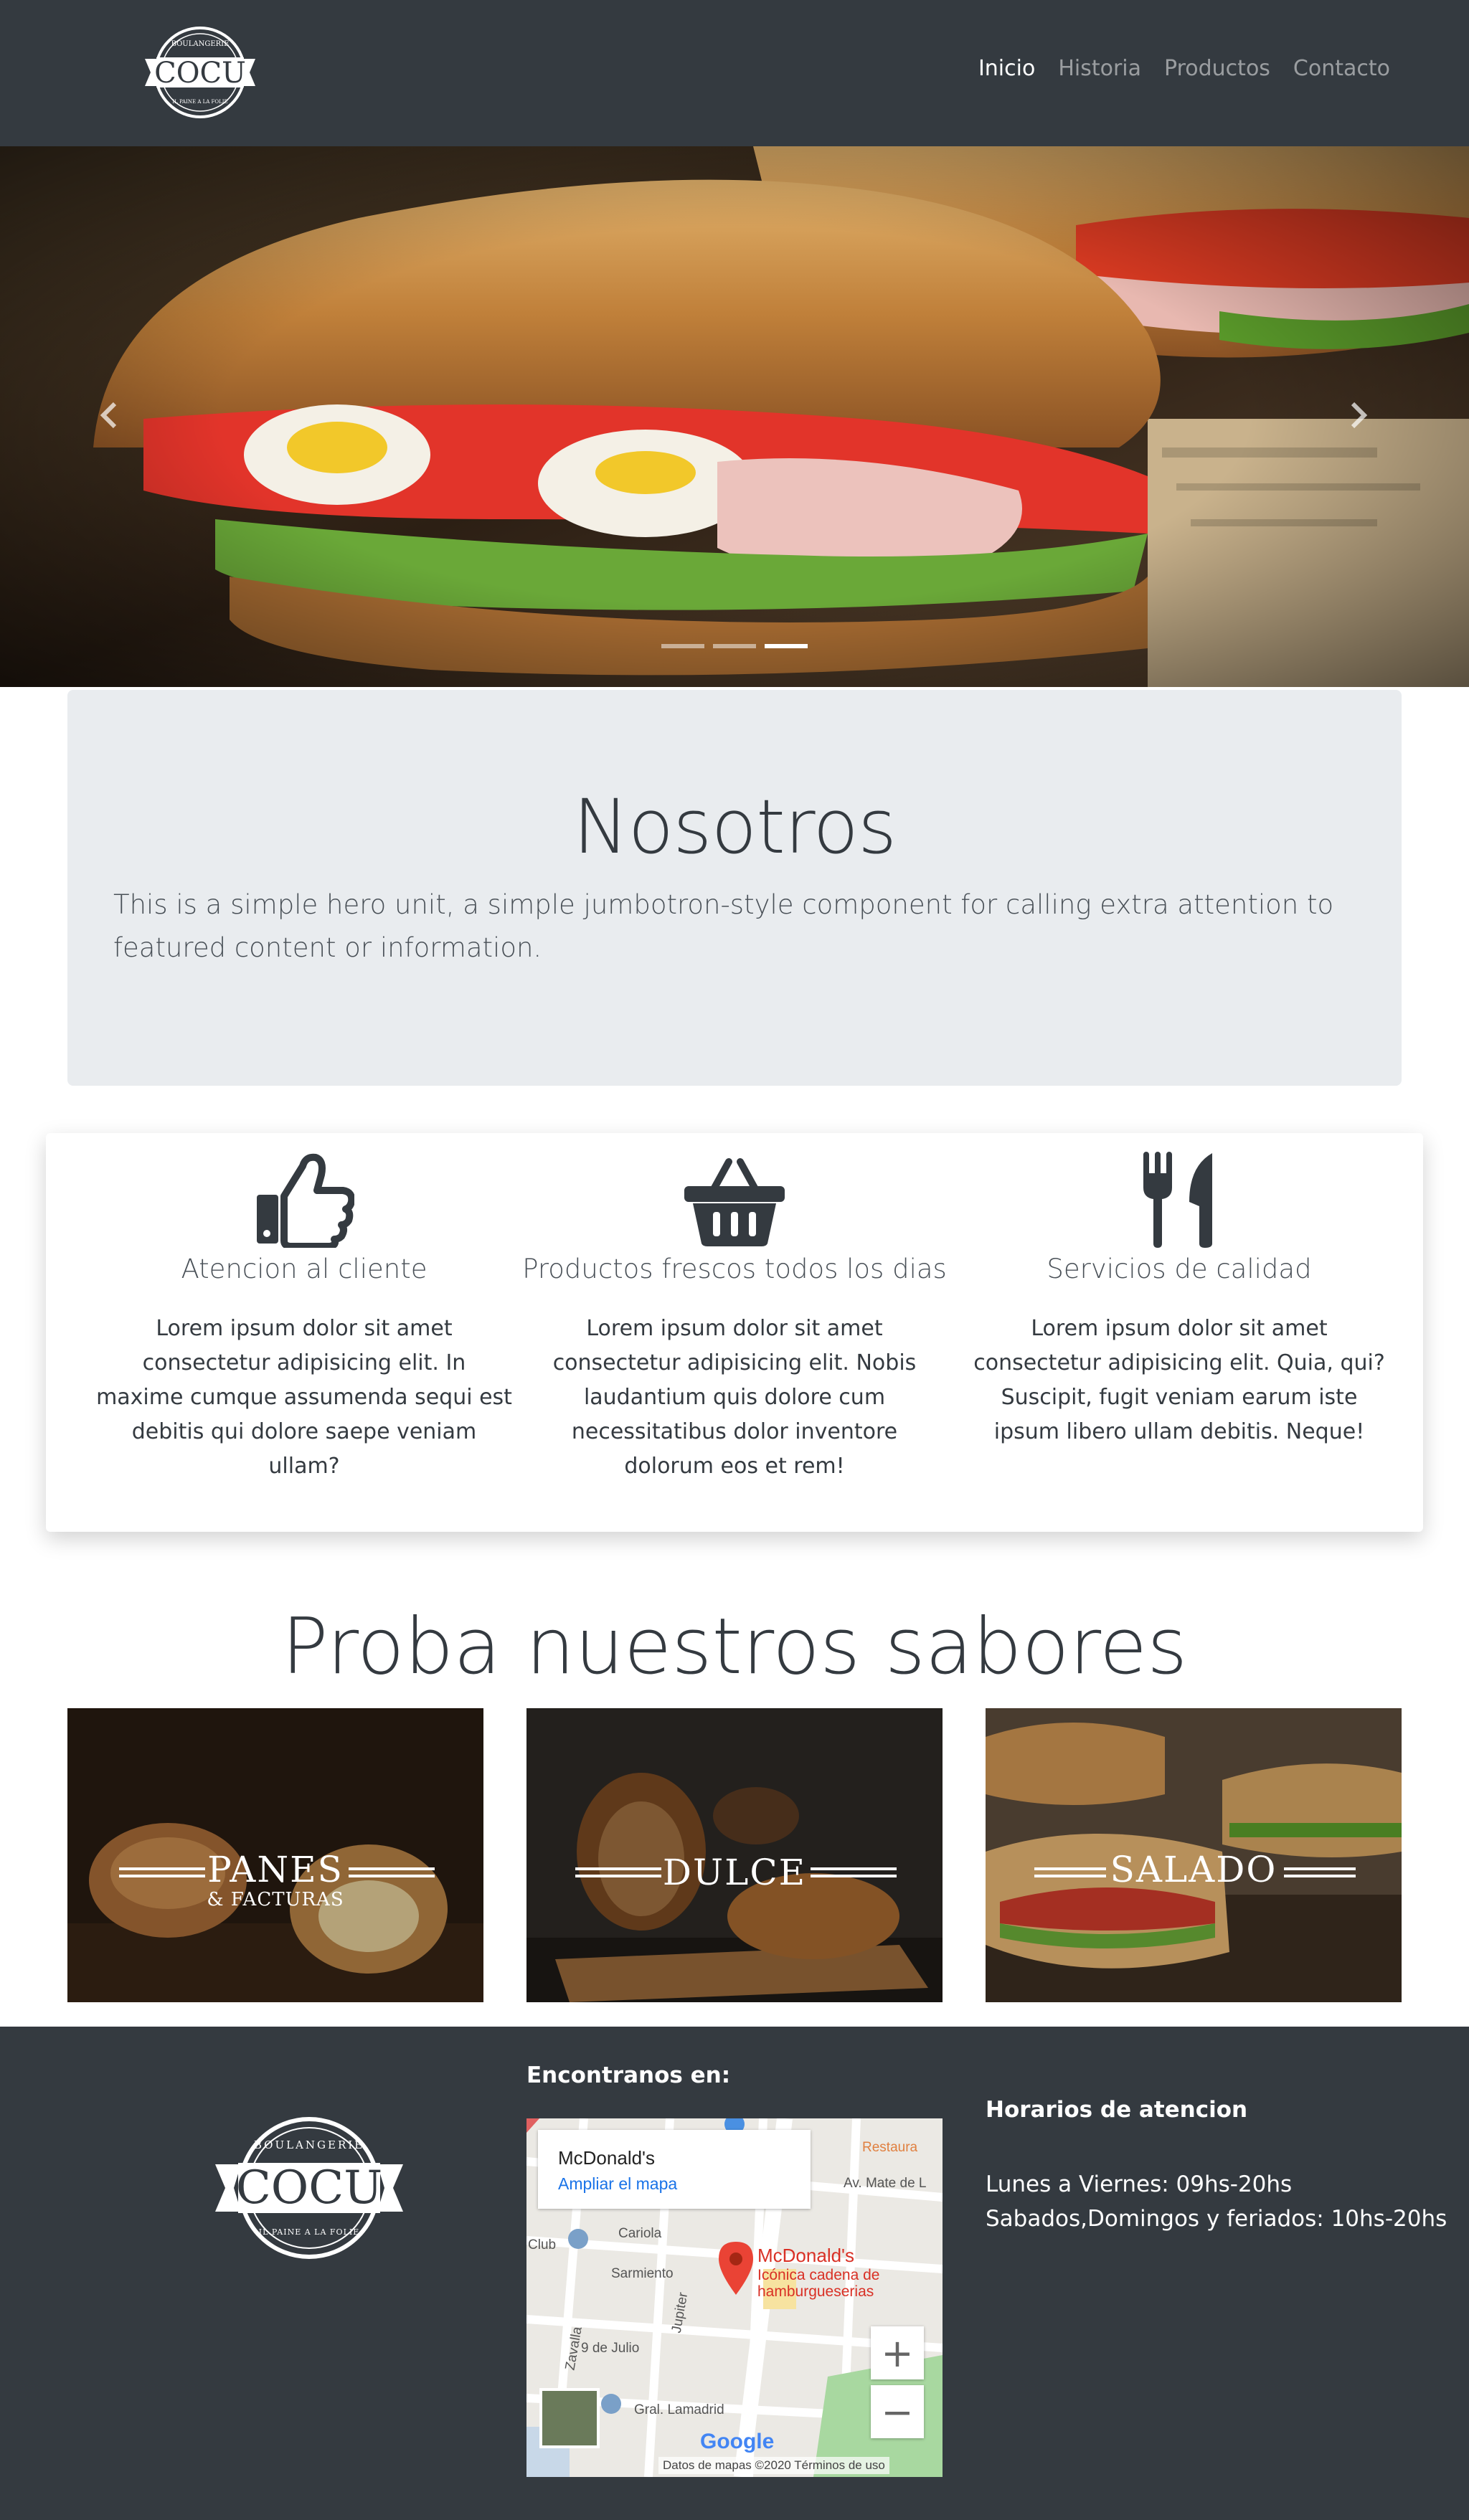 This screenshot has height=2520, width=1469. Describe the element at coordinates (1006, 68) in the screenshot. I see `nav-link-inicio: Inicio` at that location.